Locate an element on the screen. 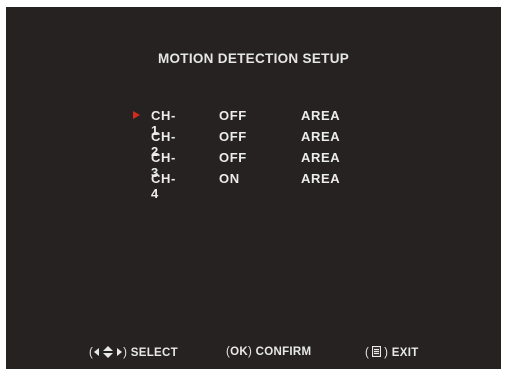 Image resolution: width=507 pixels, height=376 pixels. footer-exit-hint: ( ) EXIT is located at coordinates (392, 352).